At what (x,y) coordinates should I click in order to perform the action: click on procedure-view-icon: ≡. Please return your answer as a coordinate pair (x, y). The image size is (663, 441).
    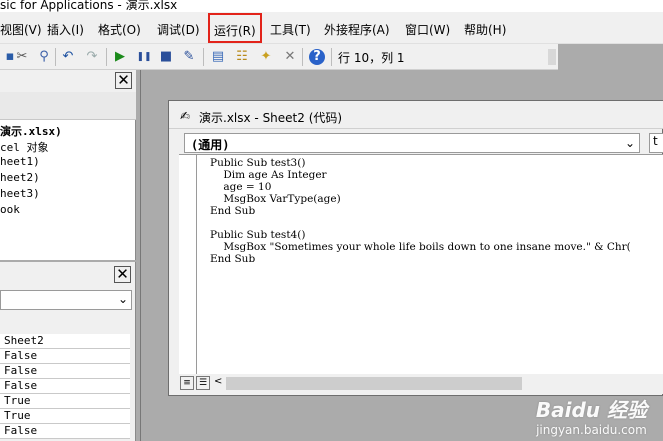
    Looking at the image, I should click on (187, 383).